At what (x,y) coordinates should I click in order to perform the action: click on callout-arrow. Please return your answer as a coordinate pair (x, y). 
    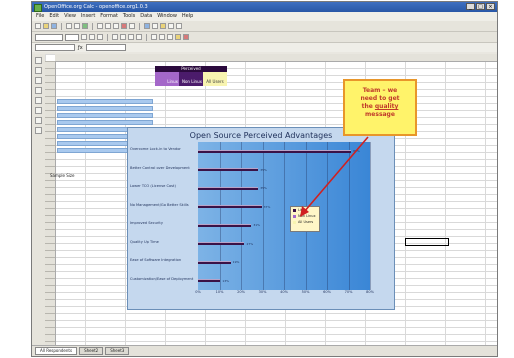
    Looking at the image, I should click on (334, 176).